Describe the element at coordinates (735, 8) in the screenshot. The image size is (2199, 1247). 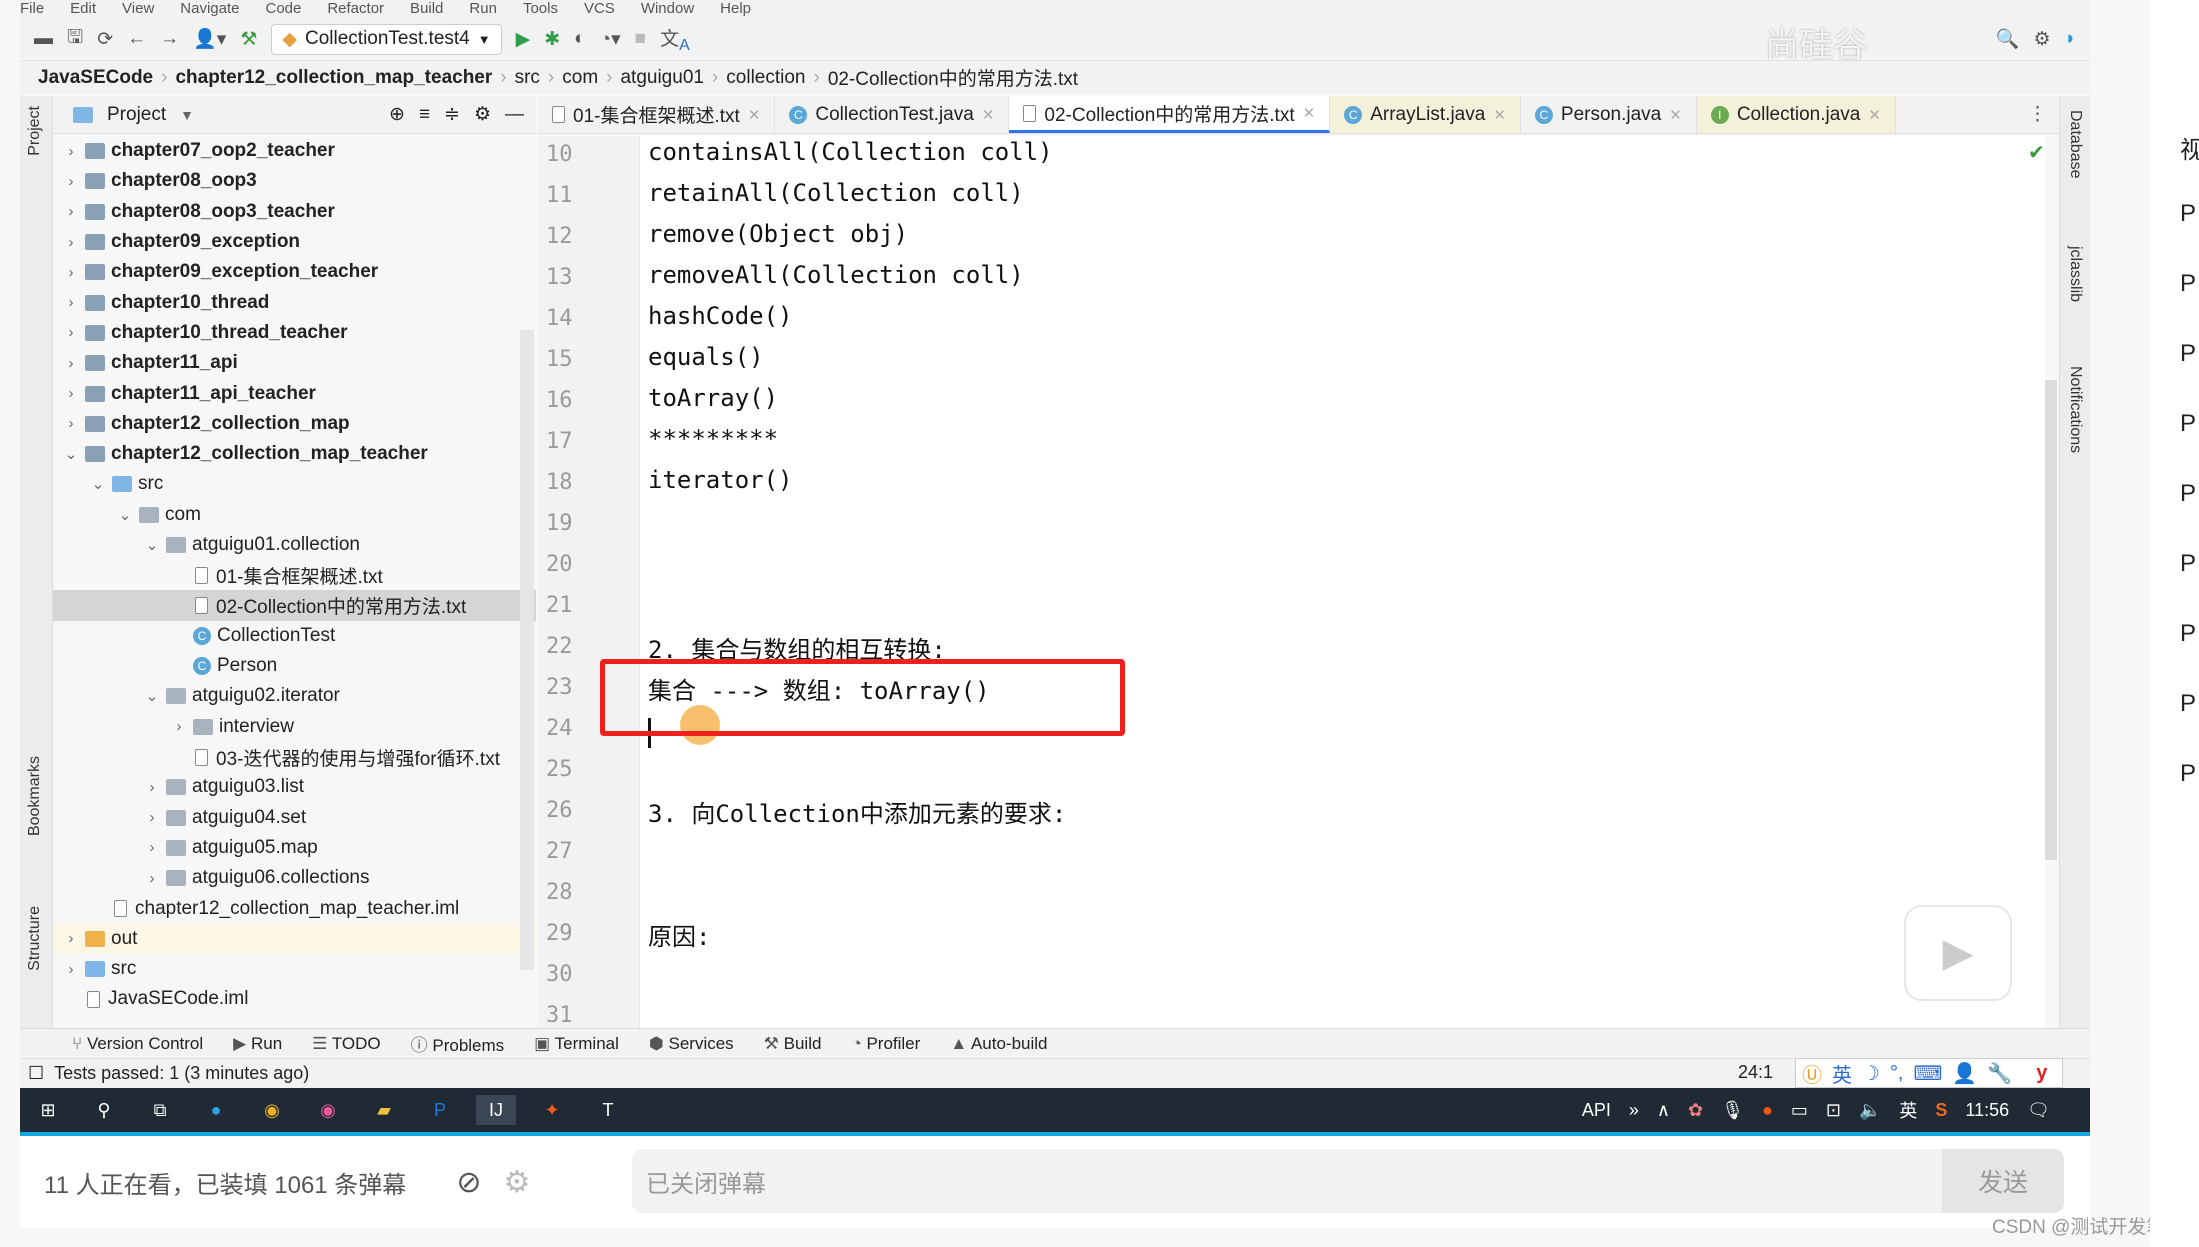
I see `menu-item: Help` at that location.